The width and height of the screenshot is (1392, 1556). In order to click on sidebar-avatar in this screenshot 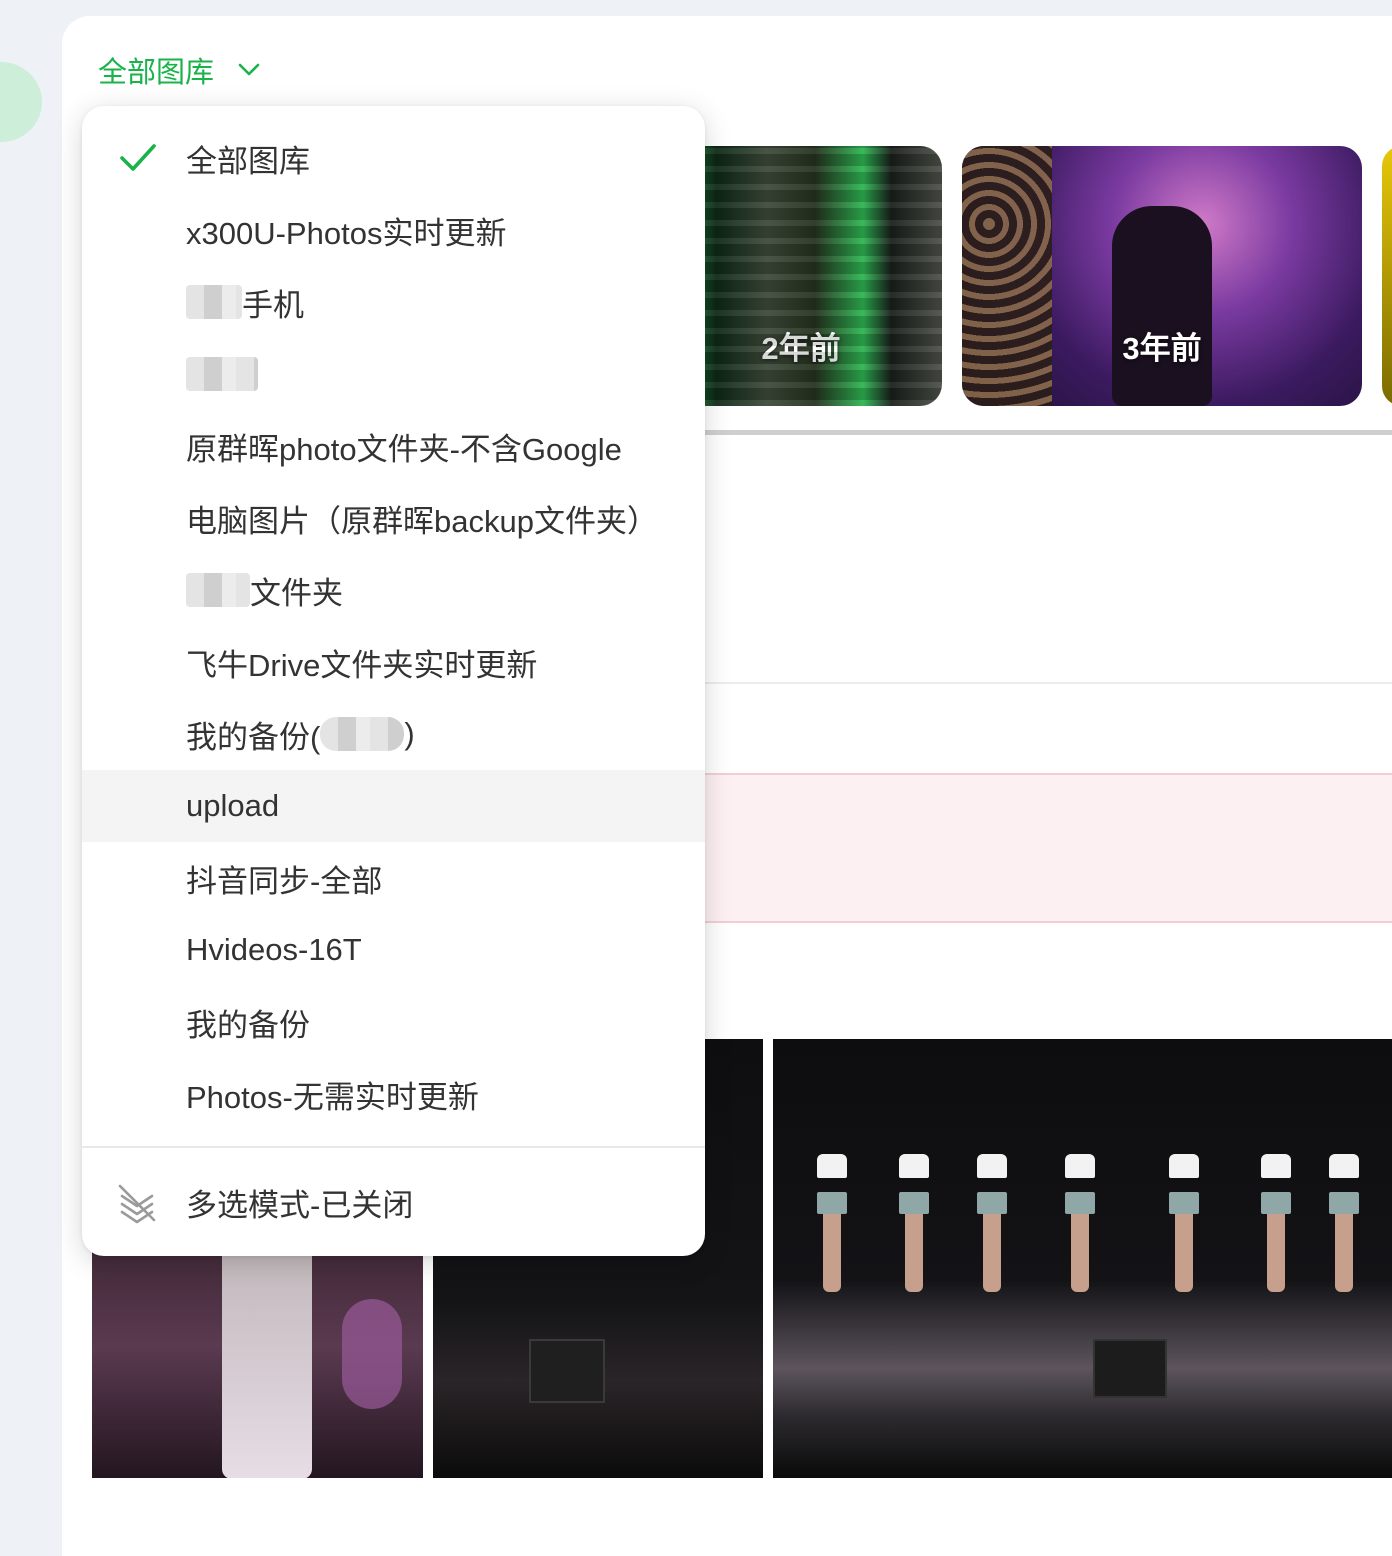, I will do `click(21, 102)`.